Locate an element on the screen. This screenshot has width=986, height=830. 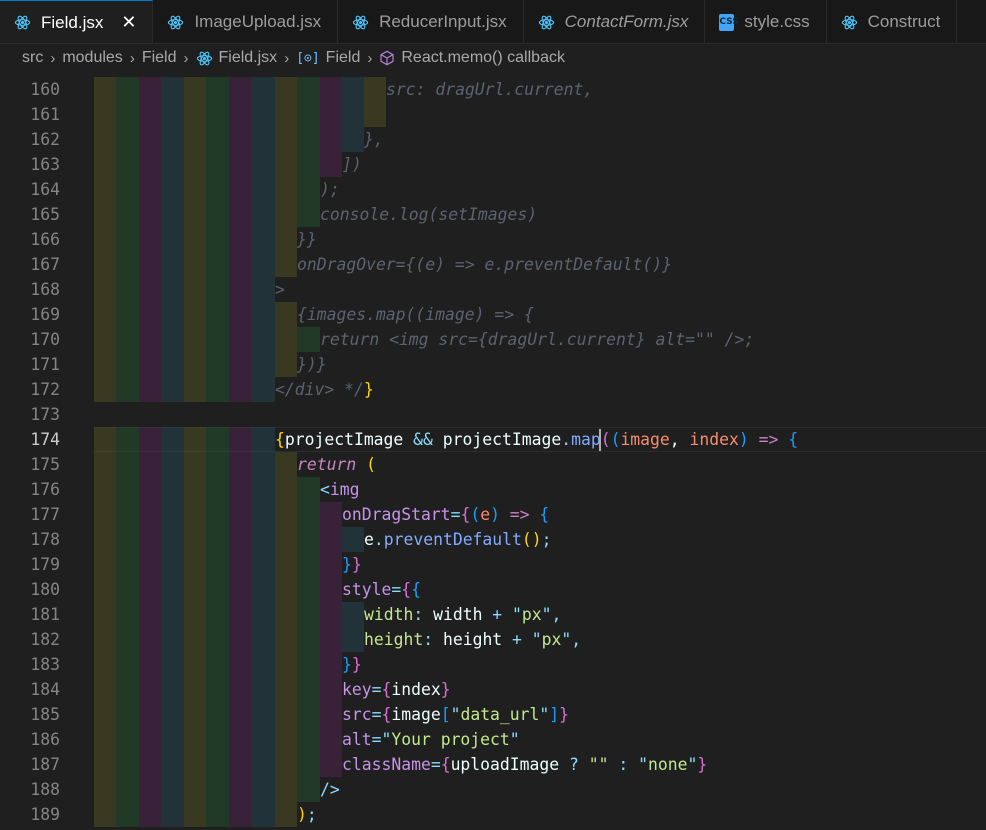
breadcrumb-item: Field is located at coordinates (159, 58).